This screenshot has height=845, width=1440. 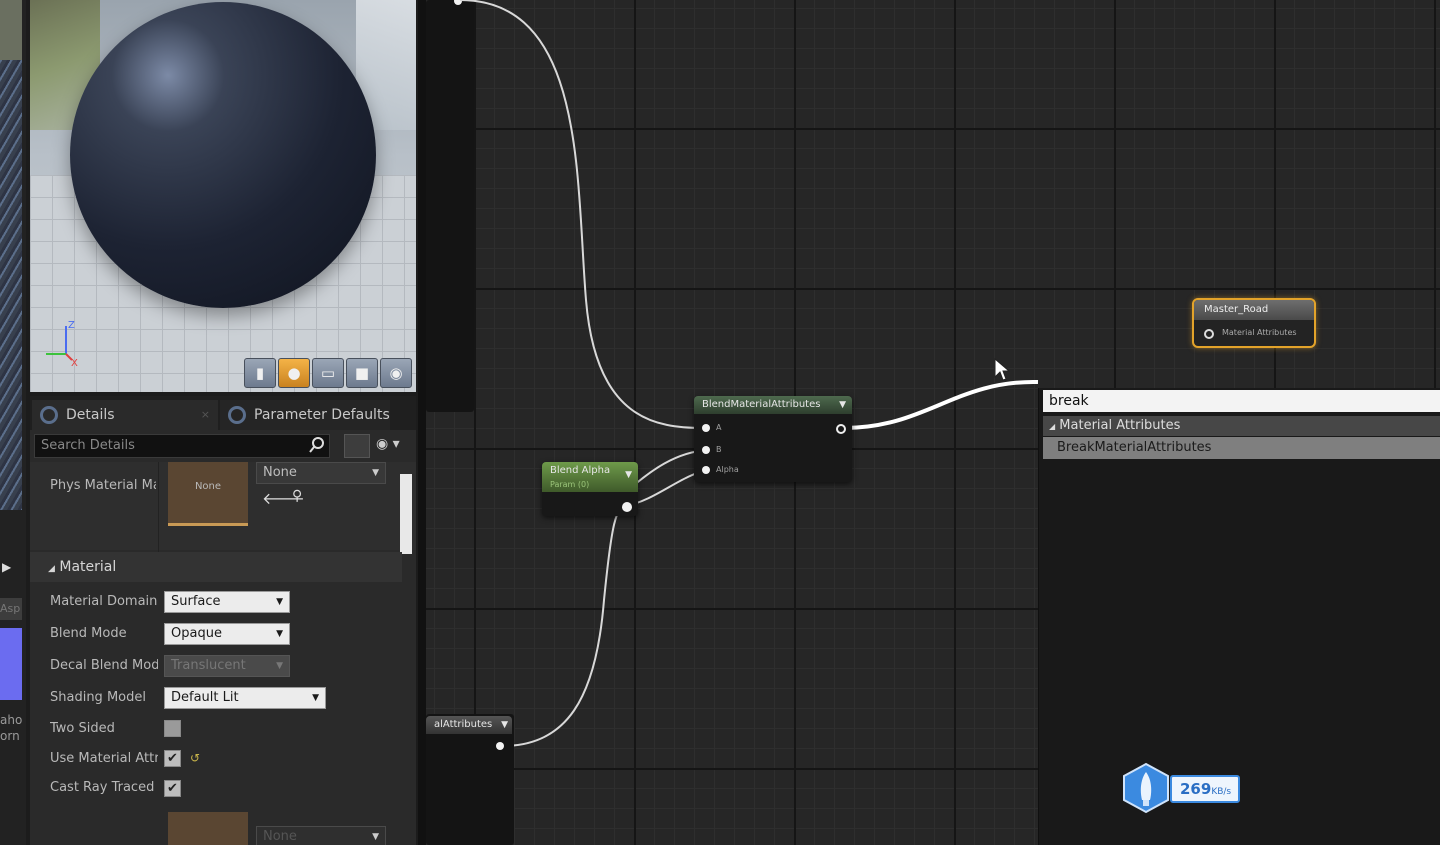 What do you see at coordinates (104, 601) in the screenshot?
I see `prop-label-material-domain: Material Domain` at bounding box center [104, 601].